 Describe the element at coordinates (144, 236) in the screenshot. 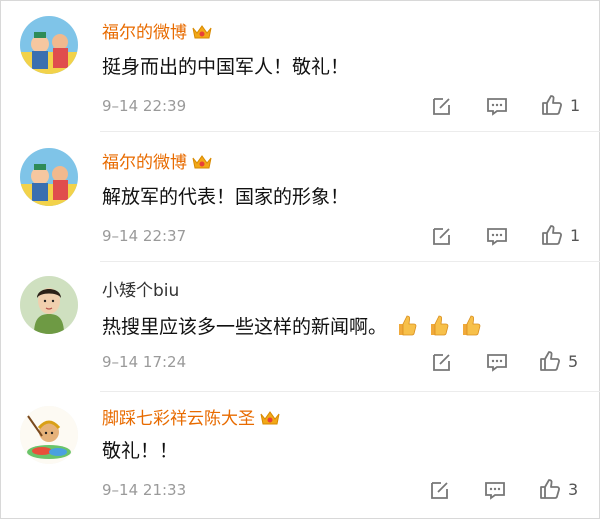

I see `timestamp: 9–14 22:37` at that location.